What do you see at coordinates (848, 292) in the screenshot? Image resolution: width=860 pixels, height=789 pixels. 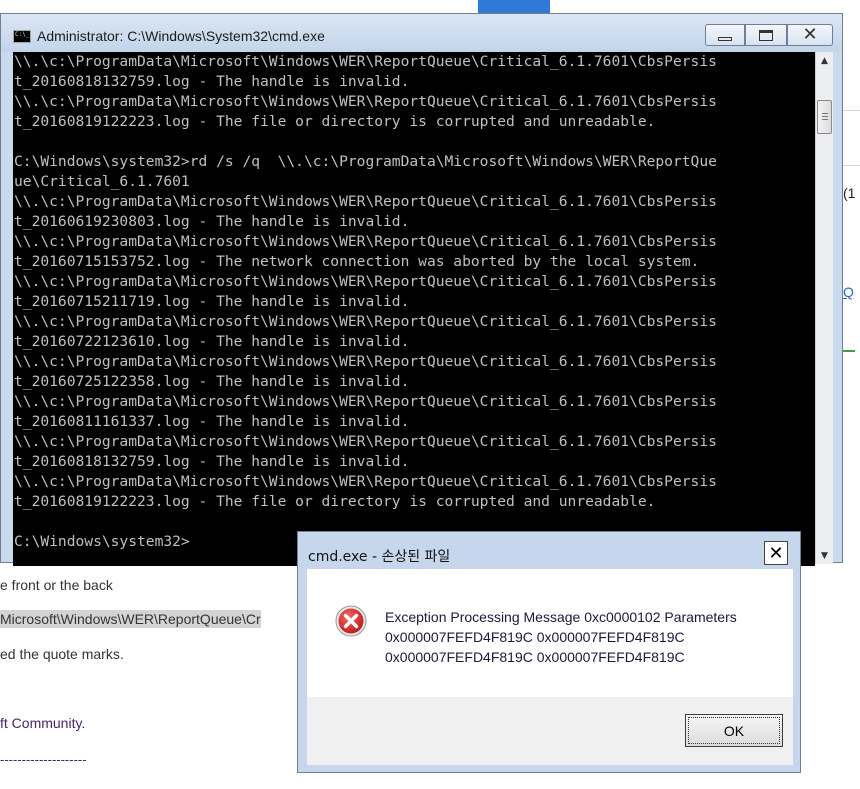 I see `background-side-link: Q` at bounding box center [848, 292].